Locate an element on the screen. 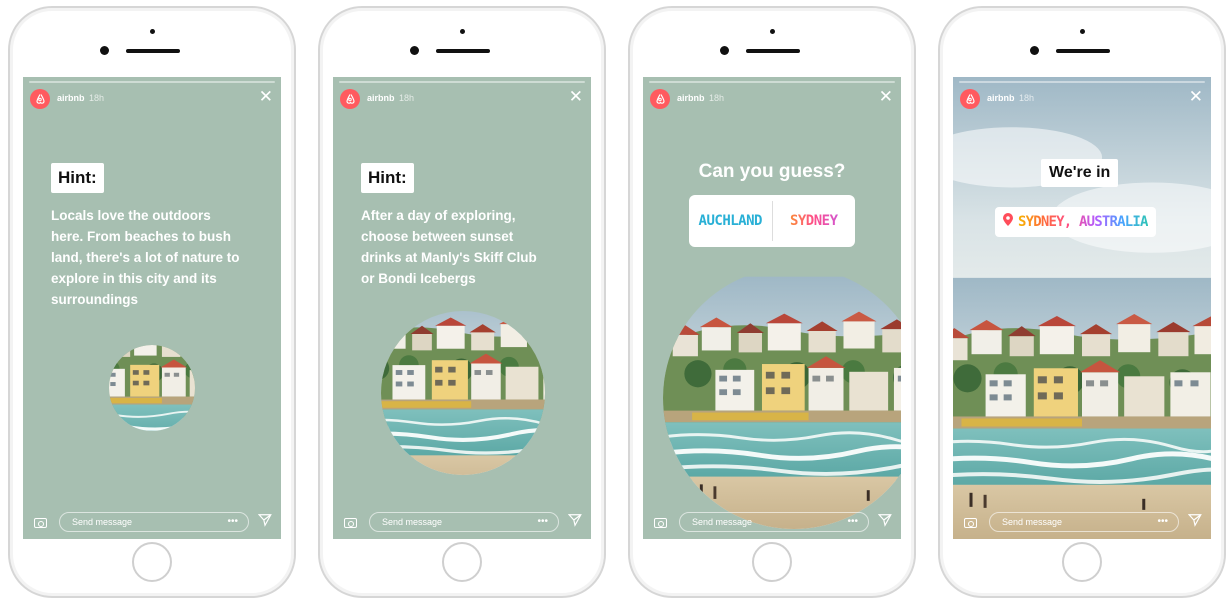 The height and width of the screenshot is (603, 1227). poll-sticker: AUCHLAND SYDNEY is located at coordinates (772, 221).